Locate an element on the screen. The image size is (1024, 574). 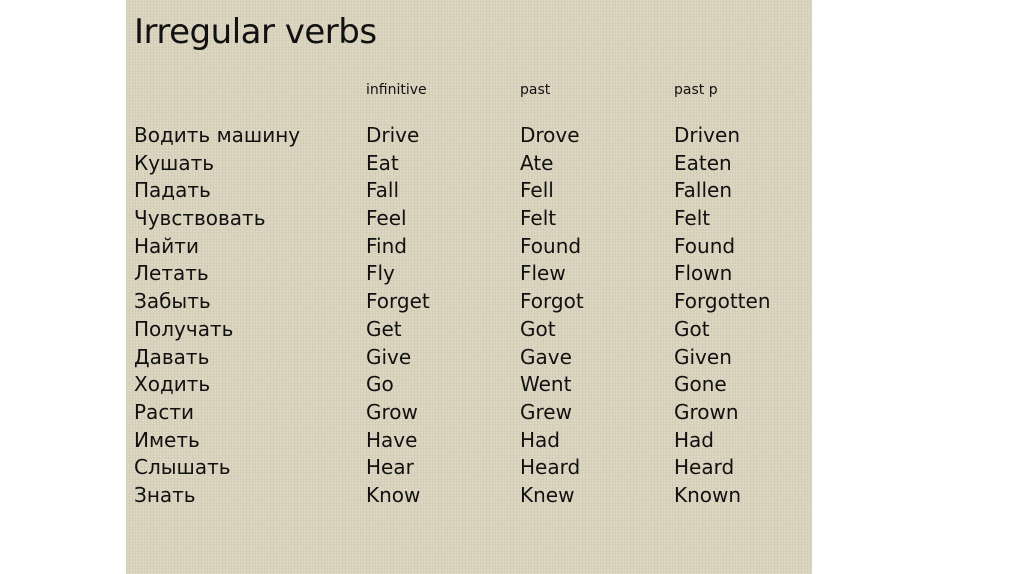
table-row: Забыть Forget Forgot Forgotten is located at coordinates (469, 302).